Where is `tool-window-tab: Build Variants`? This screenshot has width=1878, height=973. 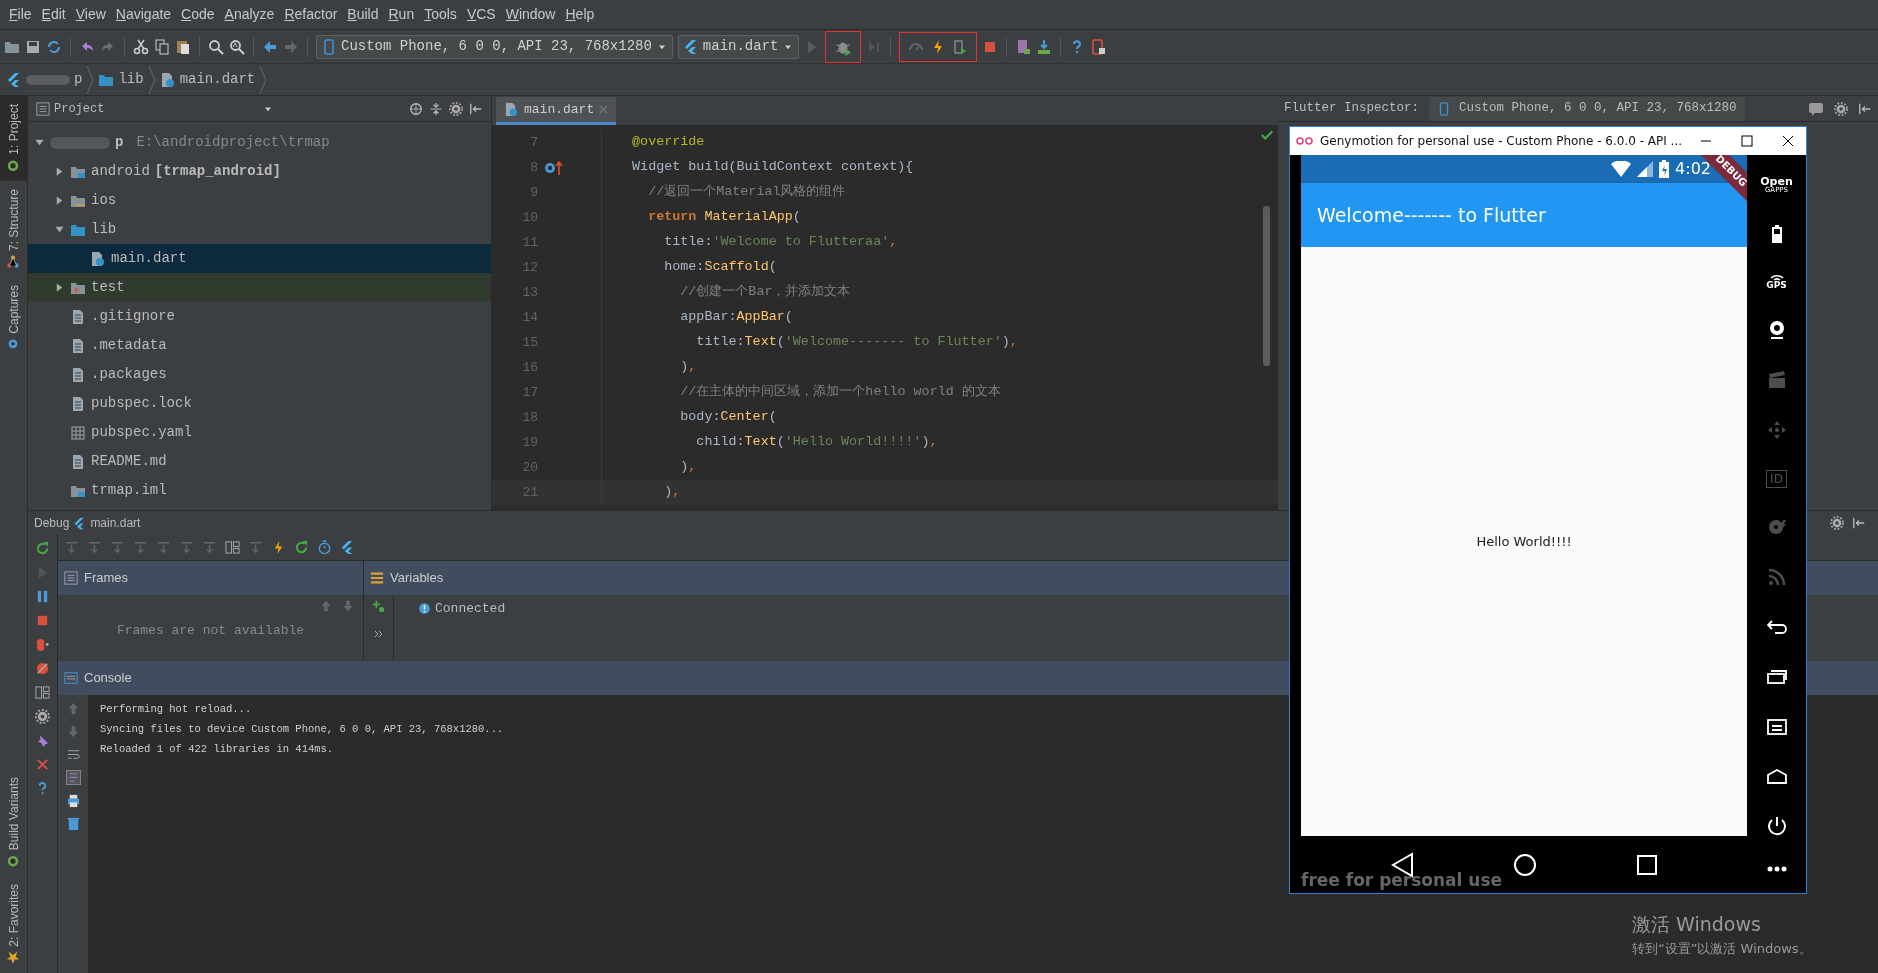 tool-window-tab: Build Variants is located at coordinates (13, 823).